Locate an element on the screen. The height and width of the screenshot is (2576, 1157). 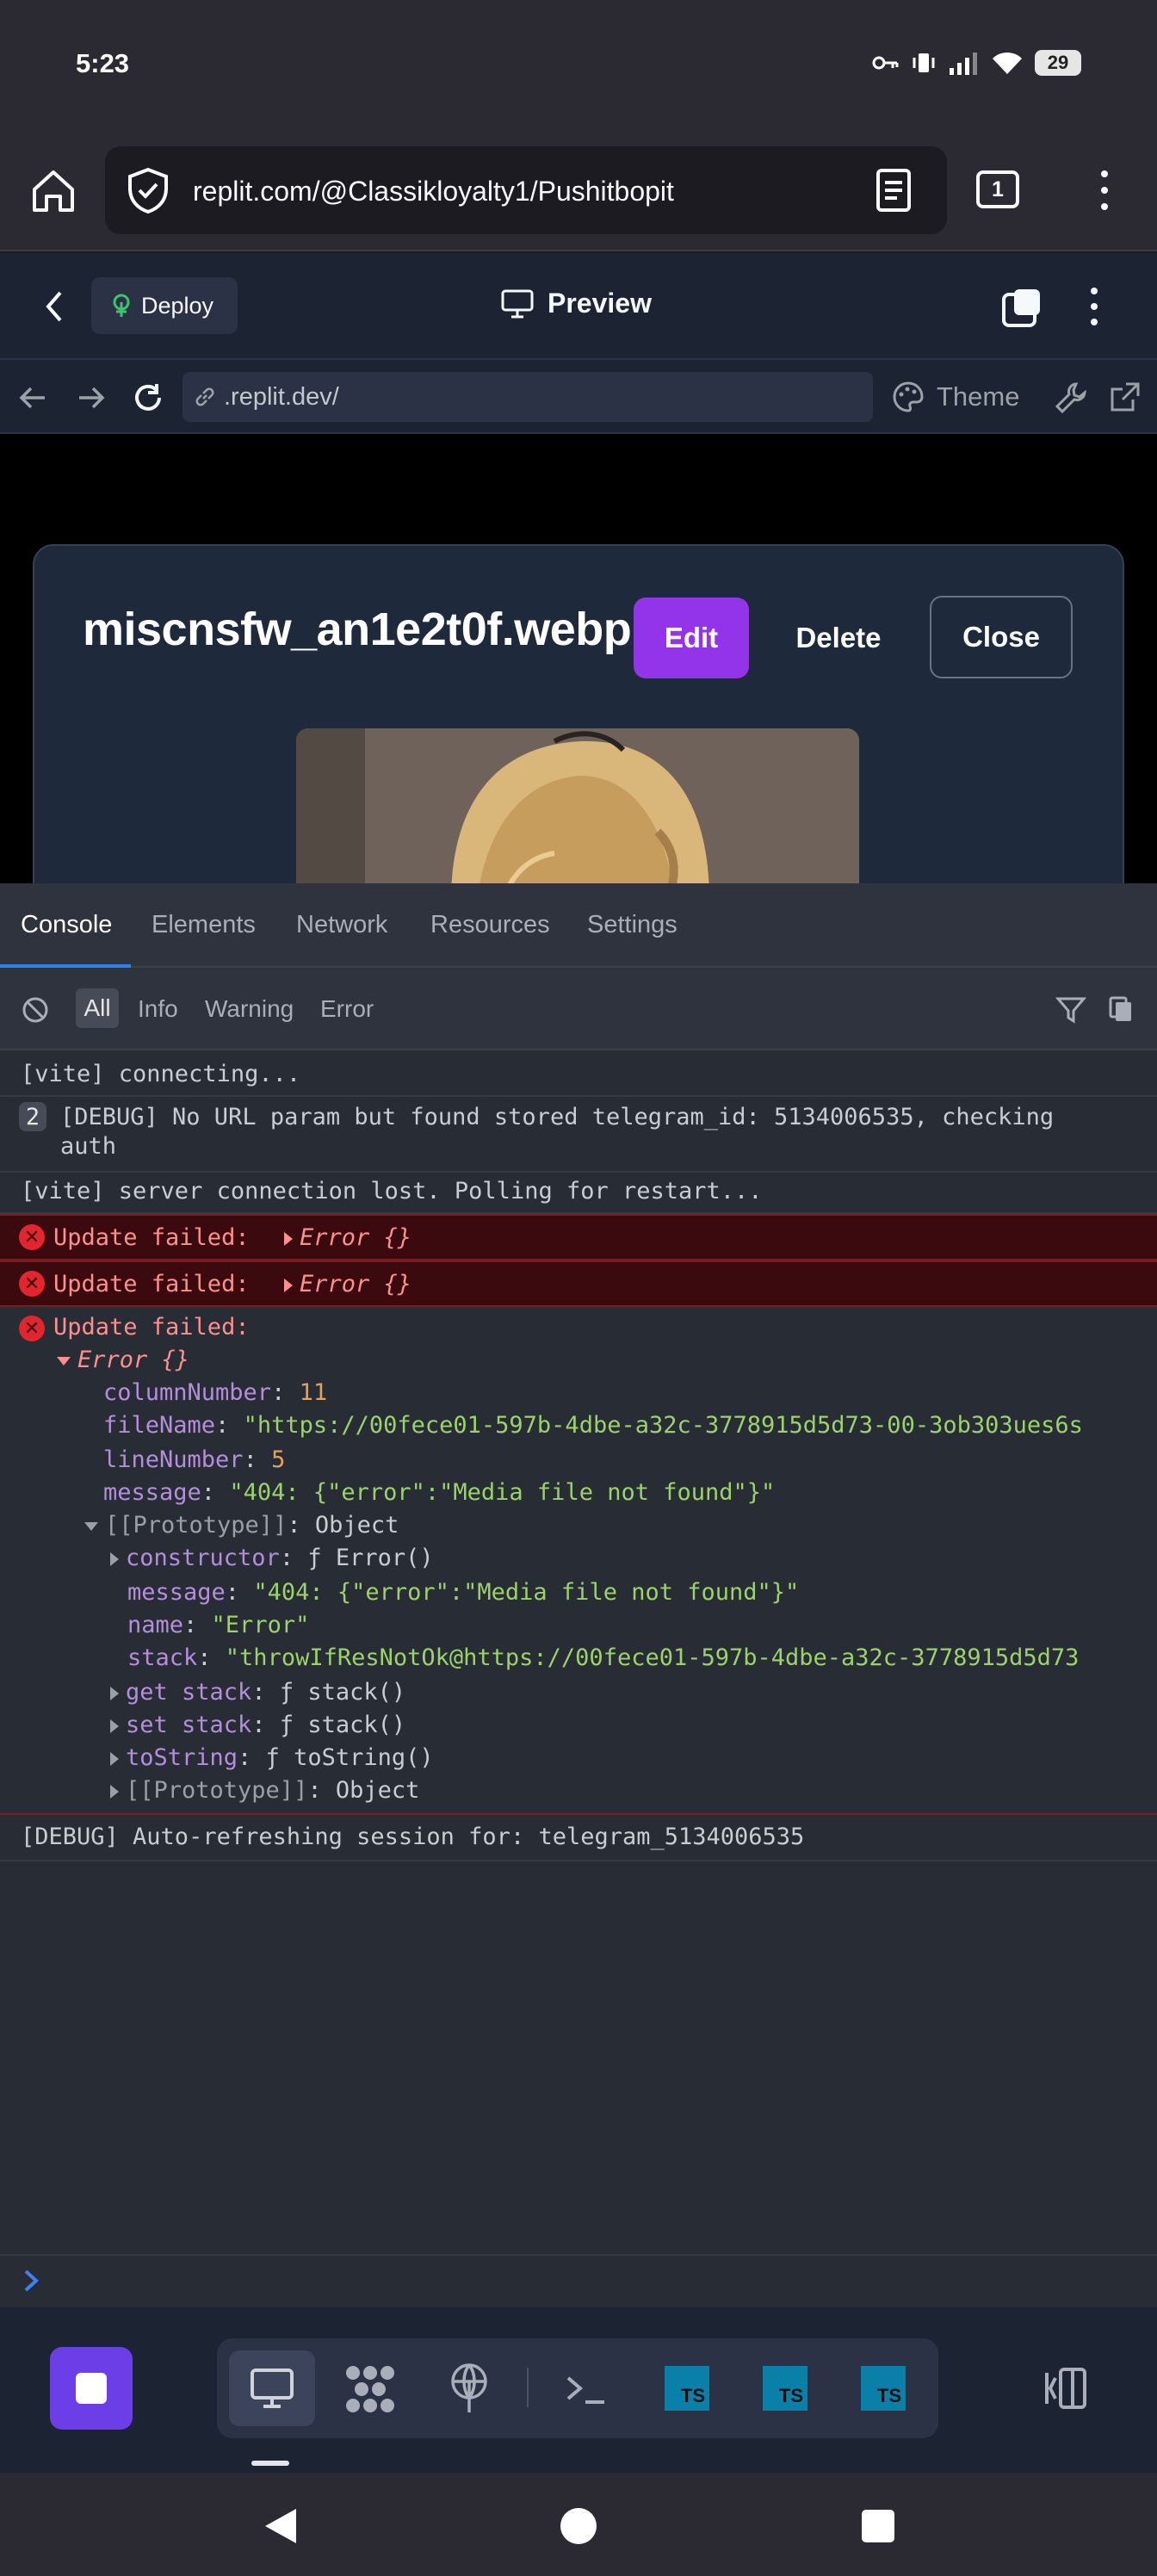
preview-monitor-icon is located at coordinates (272, 2388).